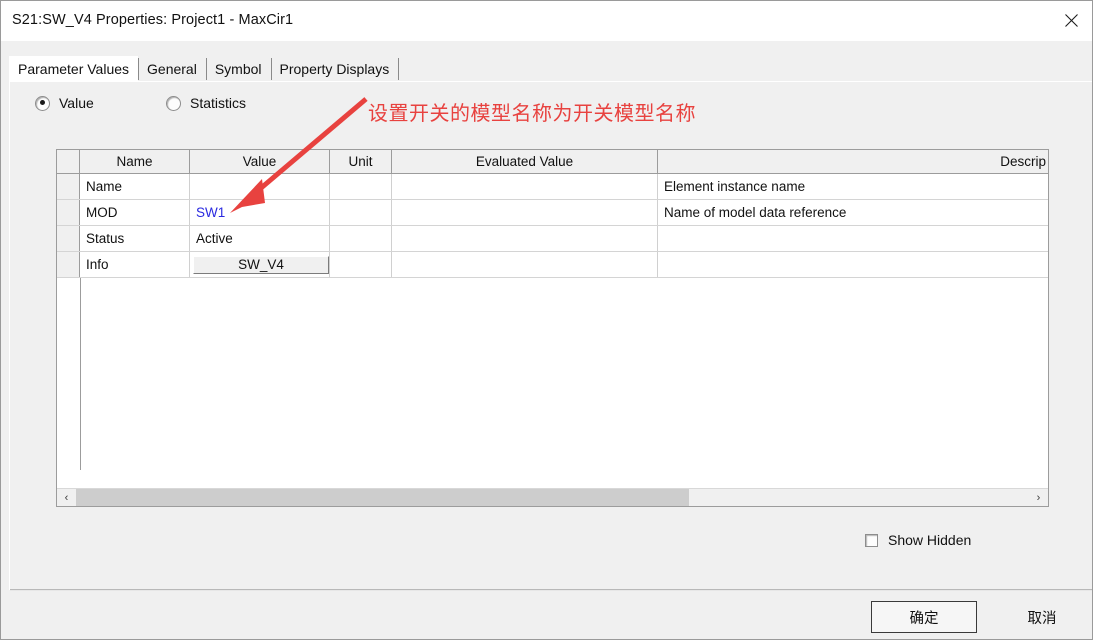 This screenshot has width=1093, height=640. What do you see at coordinates (871, 540) in the screenshot?
I see `checkbox-unchecked-icon` at bounding box center [871, 540].